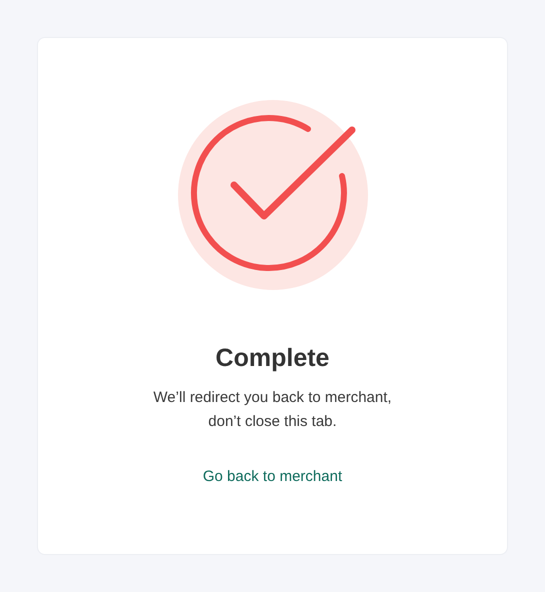 The width and height of the screenshot is (545, 592). I want to click on back-to-merchant-link: Go back to merchant, so click(272, 477).